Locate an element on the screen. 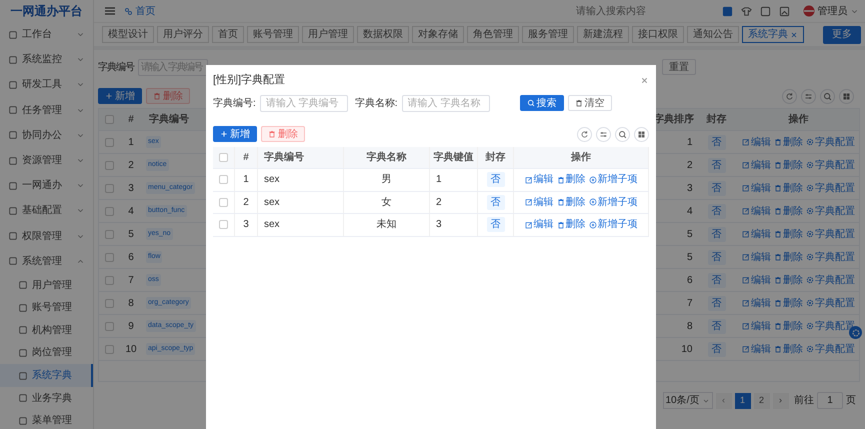 The width and height of the screenshot is (865, 429). tab: 服务管理 is located at coordinates (548, 34).